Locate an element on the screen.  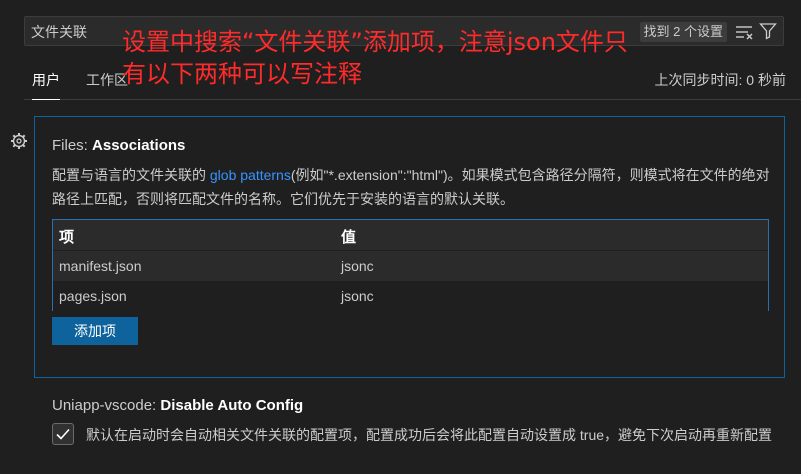
header-value: 值 is located at coordinates (349, 237).